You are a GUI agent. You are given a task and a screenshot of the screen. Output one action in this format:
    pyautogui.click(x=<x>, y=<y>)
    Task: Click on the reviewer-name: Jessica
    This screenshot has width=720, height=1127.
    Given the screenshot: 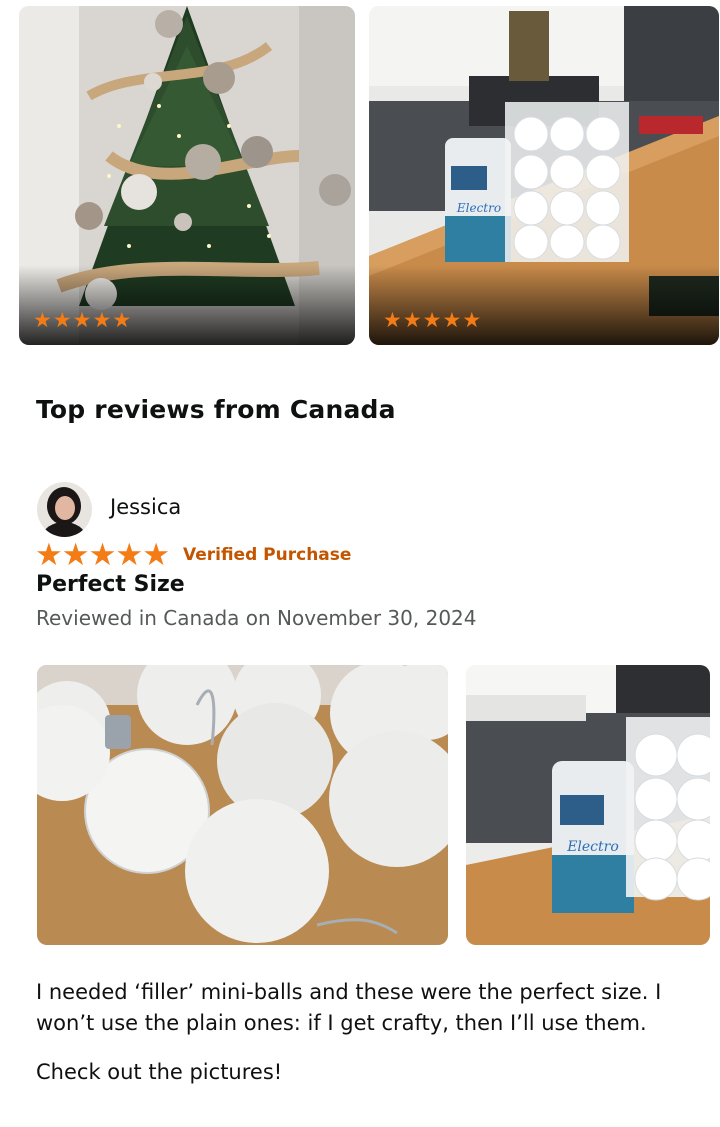 What is the action you would take?
    pyautogui.click(x=145, y=507)
    